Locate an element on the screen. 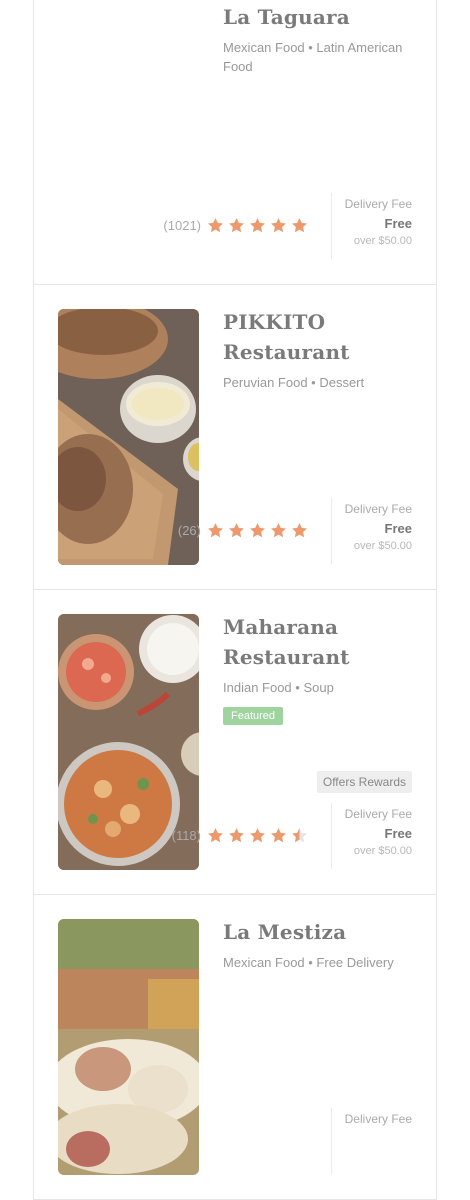 Image resolution: width=470 pixels, height=1200 pixels. half-star-icon is located at coordinates (299, 835).